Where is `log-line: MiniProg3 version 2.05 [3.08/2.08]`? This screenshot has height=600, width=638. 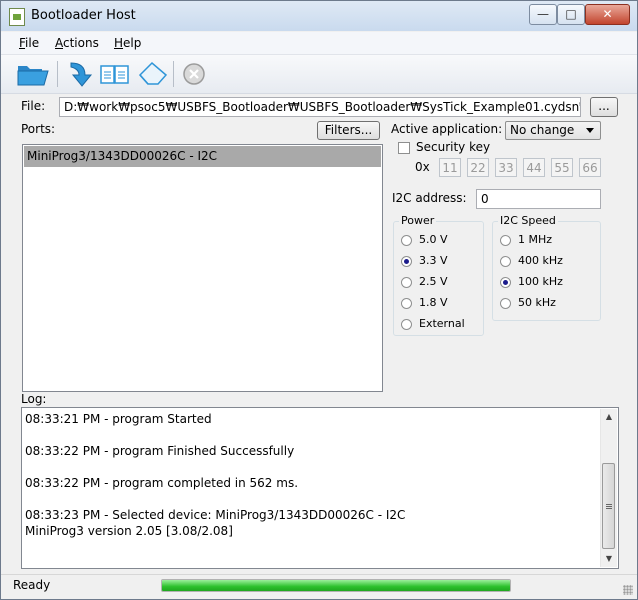
log-line: MiniProg3 version 2.05 [3.08/2.08] is located at coordinates (129, 531).